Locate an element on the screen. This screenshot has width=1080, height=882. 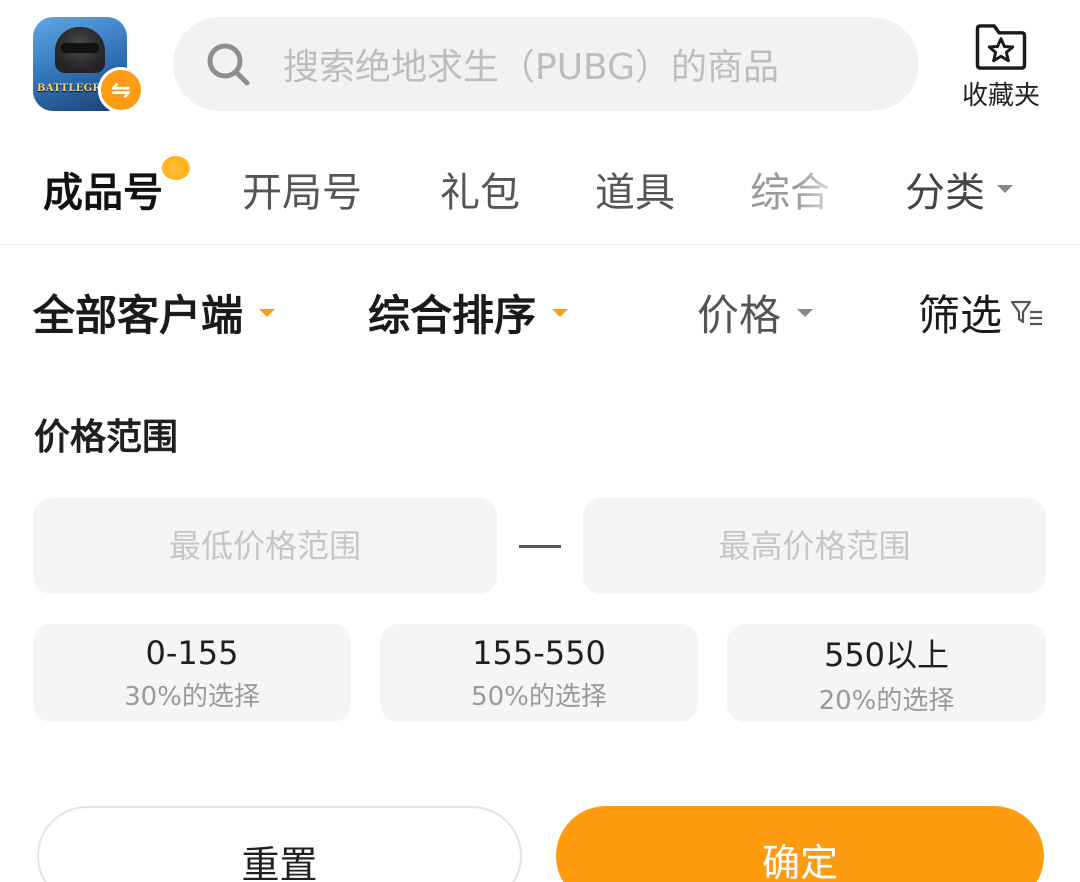
helmet-visor-art is located at coordinates (80, 48).